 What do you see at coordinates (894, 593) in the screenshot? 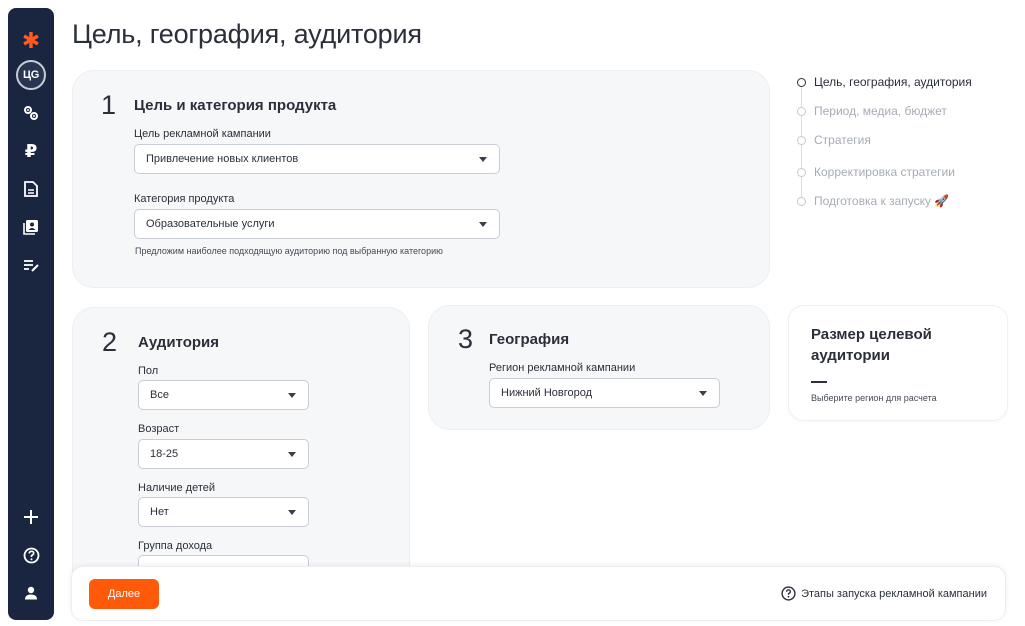
I see `launch-stages-label: Этапы запуска рекламной кампании` at bounding box center [894, 593].